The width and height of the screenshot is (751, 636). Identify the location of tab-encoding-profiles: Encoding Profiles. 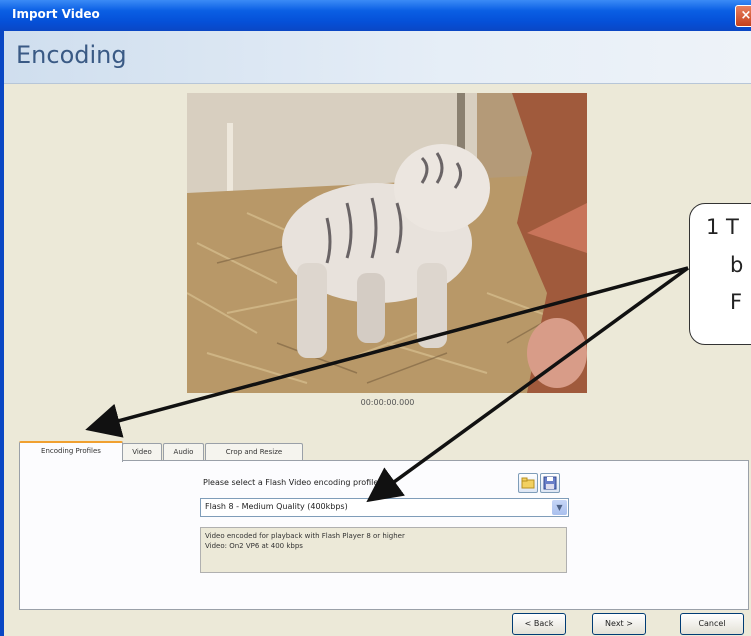
(71, 451).